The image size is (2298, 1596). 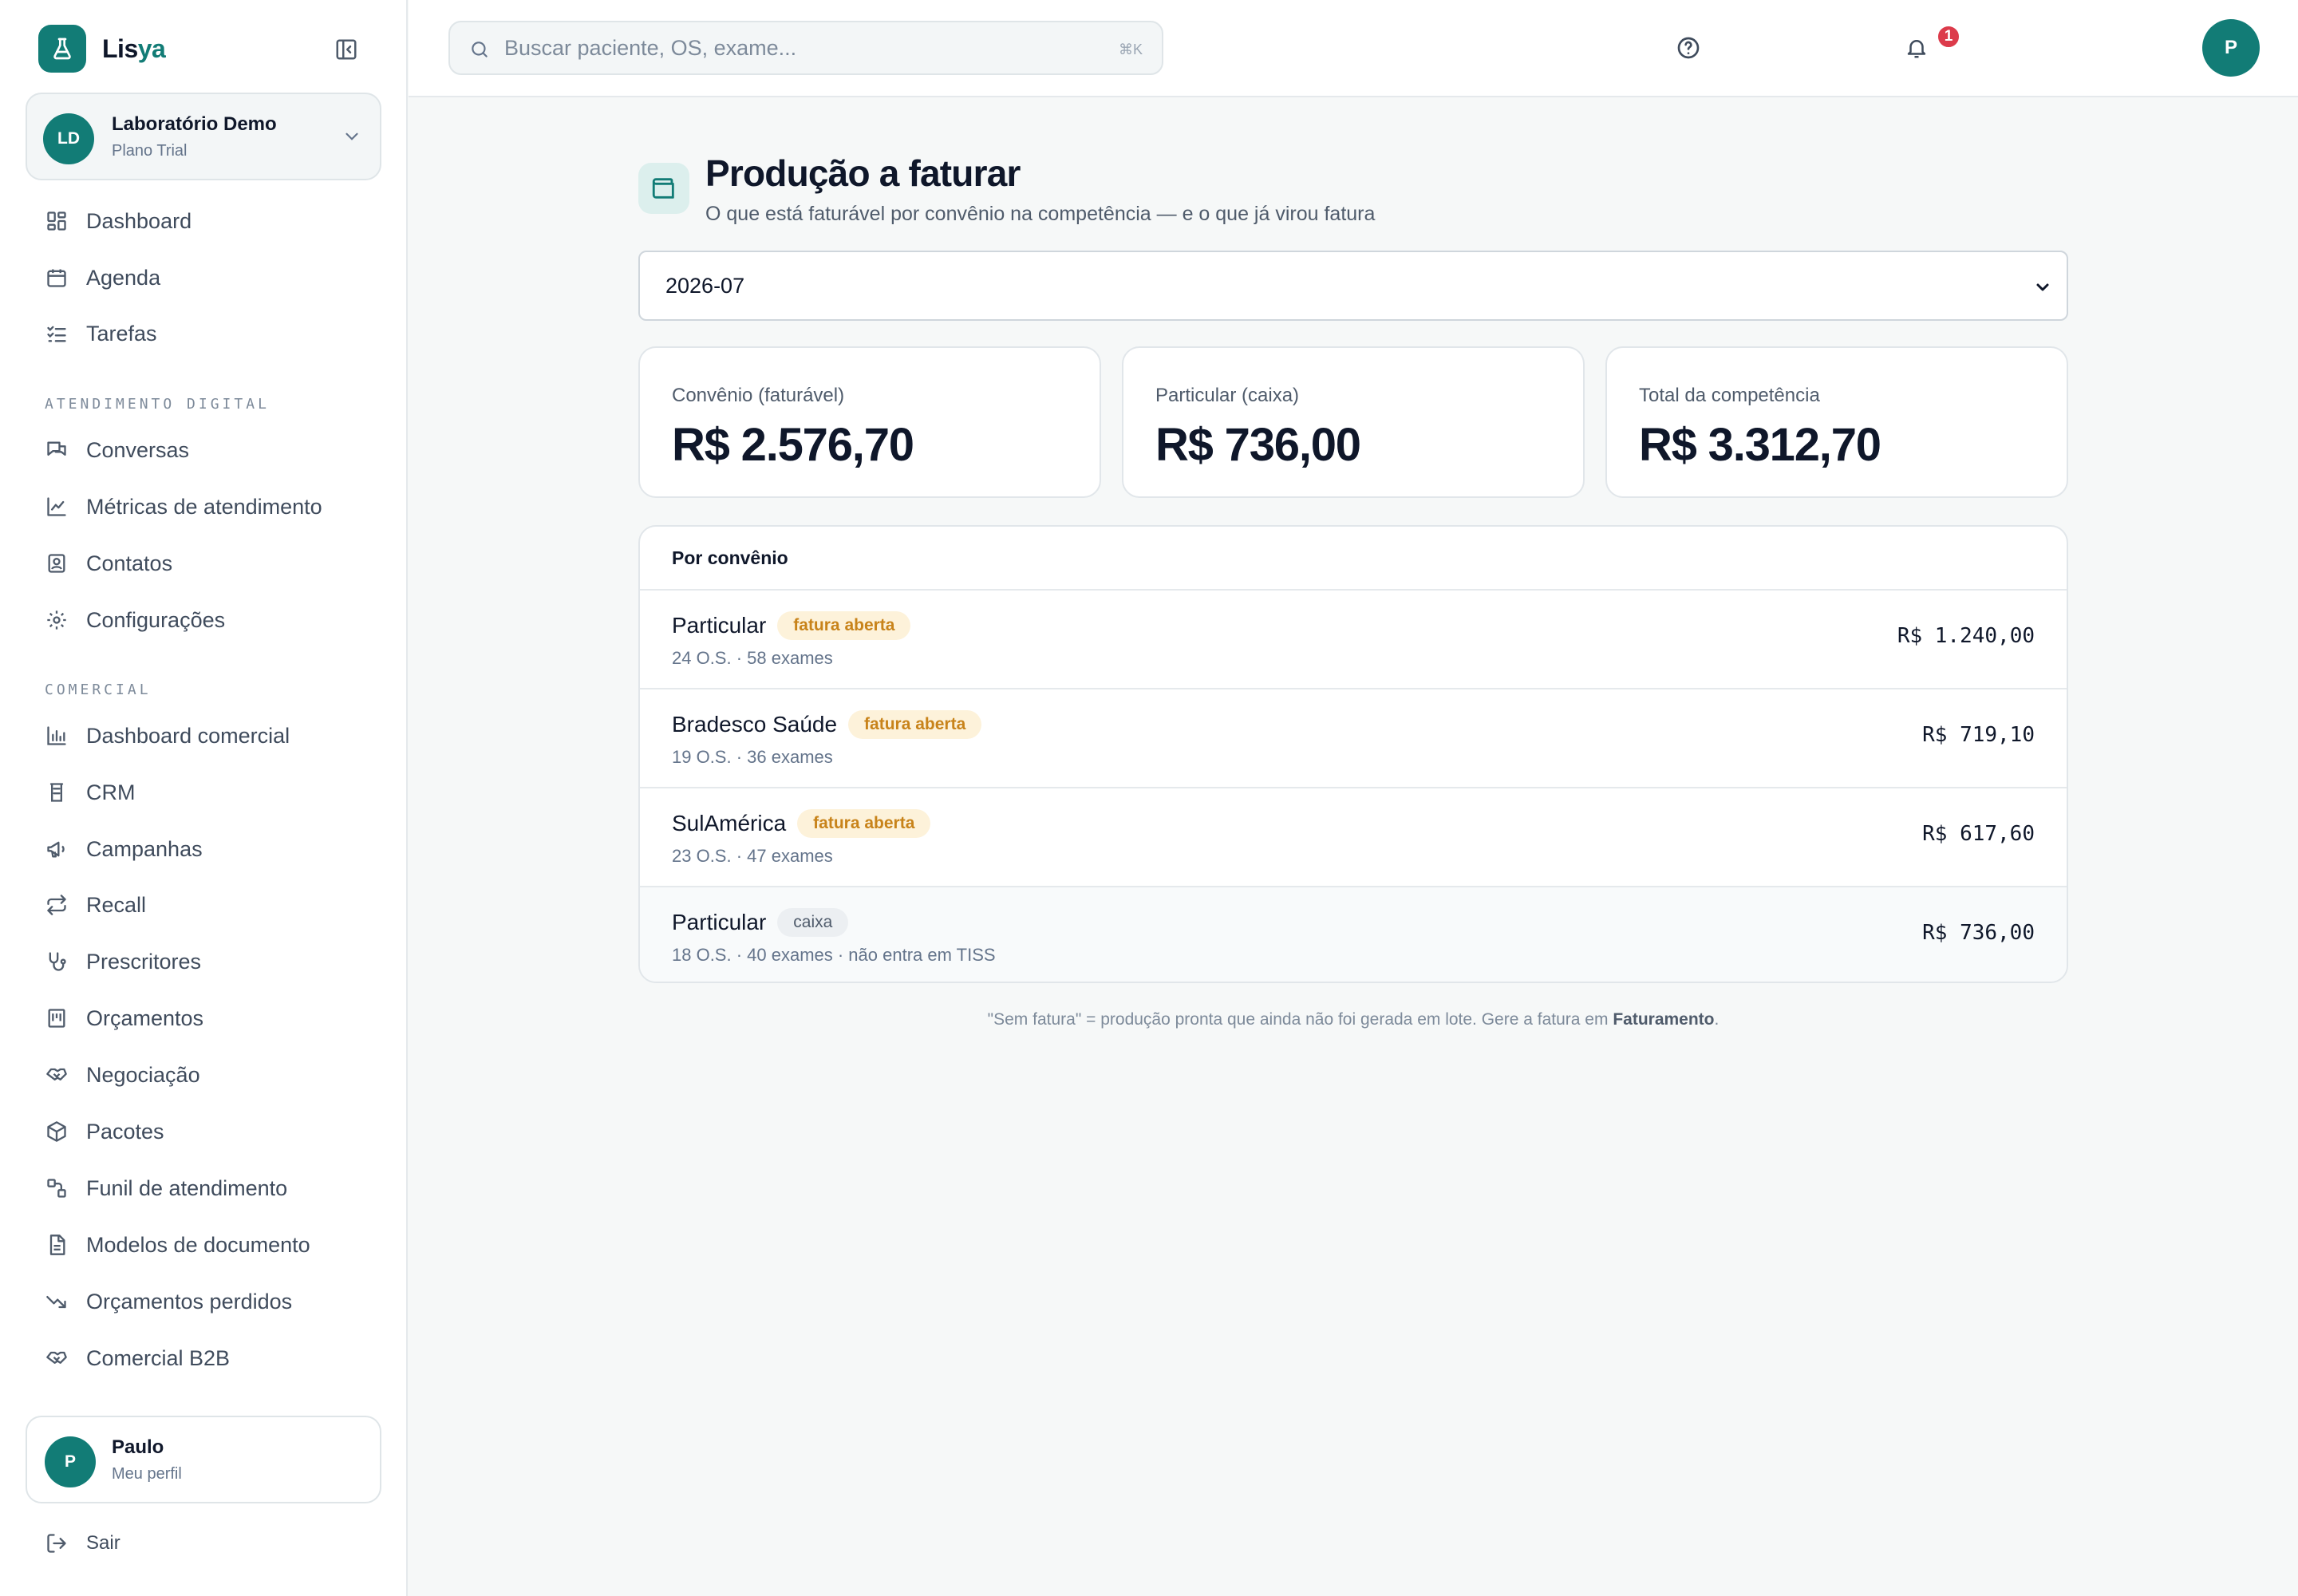 What do you see at coordinates (96, 905) in the screenshot?
I see `sidebar-item-recall: Recall` at bounding box center [96, 905].